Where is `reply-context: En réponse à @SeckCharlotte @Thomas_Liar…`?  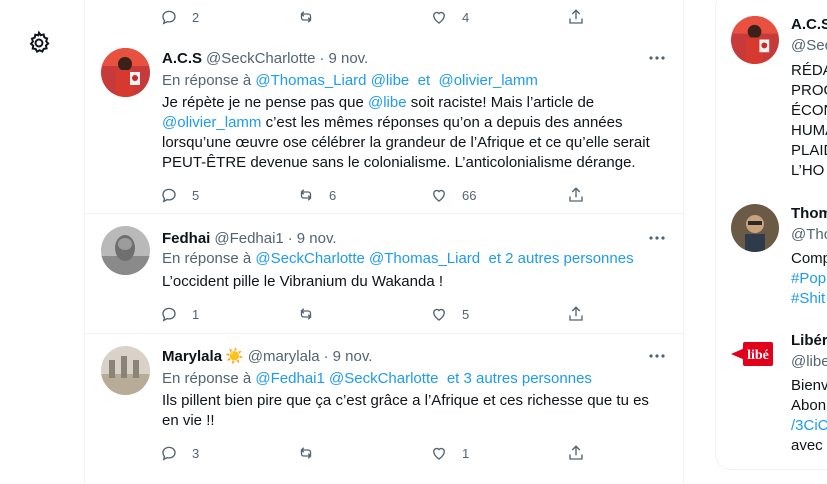 reply-context: En réponse à @SeckCharlotte @Thomas_Liar… is located at coordinates (398, 258).